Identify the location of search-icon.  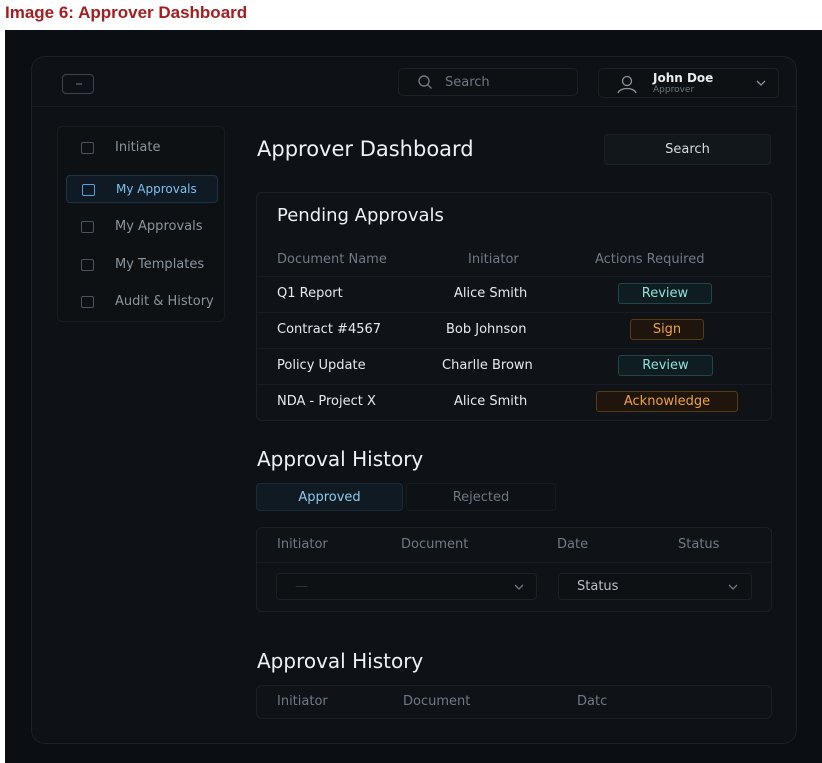
(425, 82).